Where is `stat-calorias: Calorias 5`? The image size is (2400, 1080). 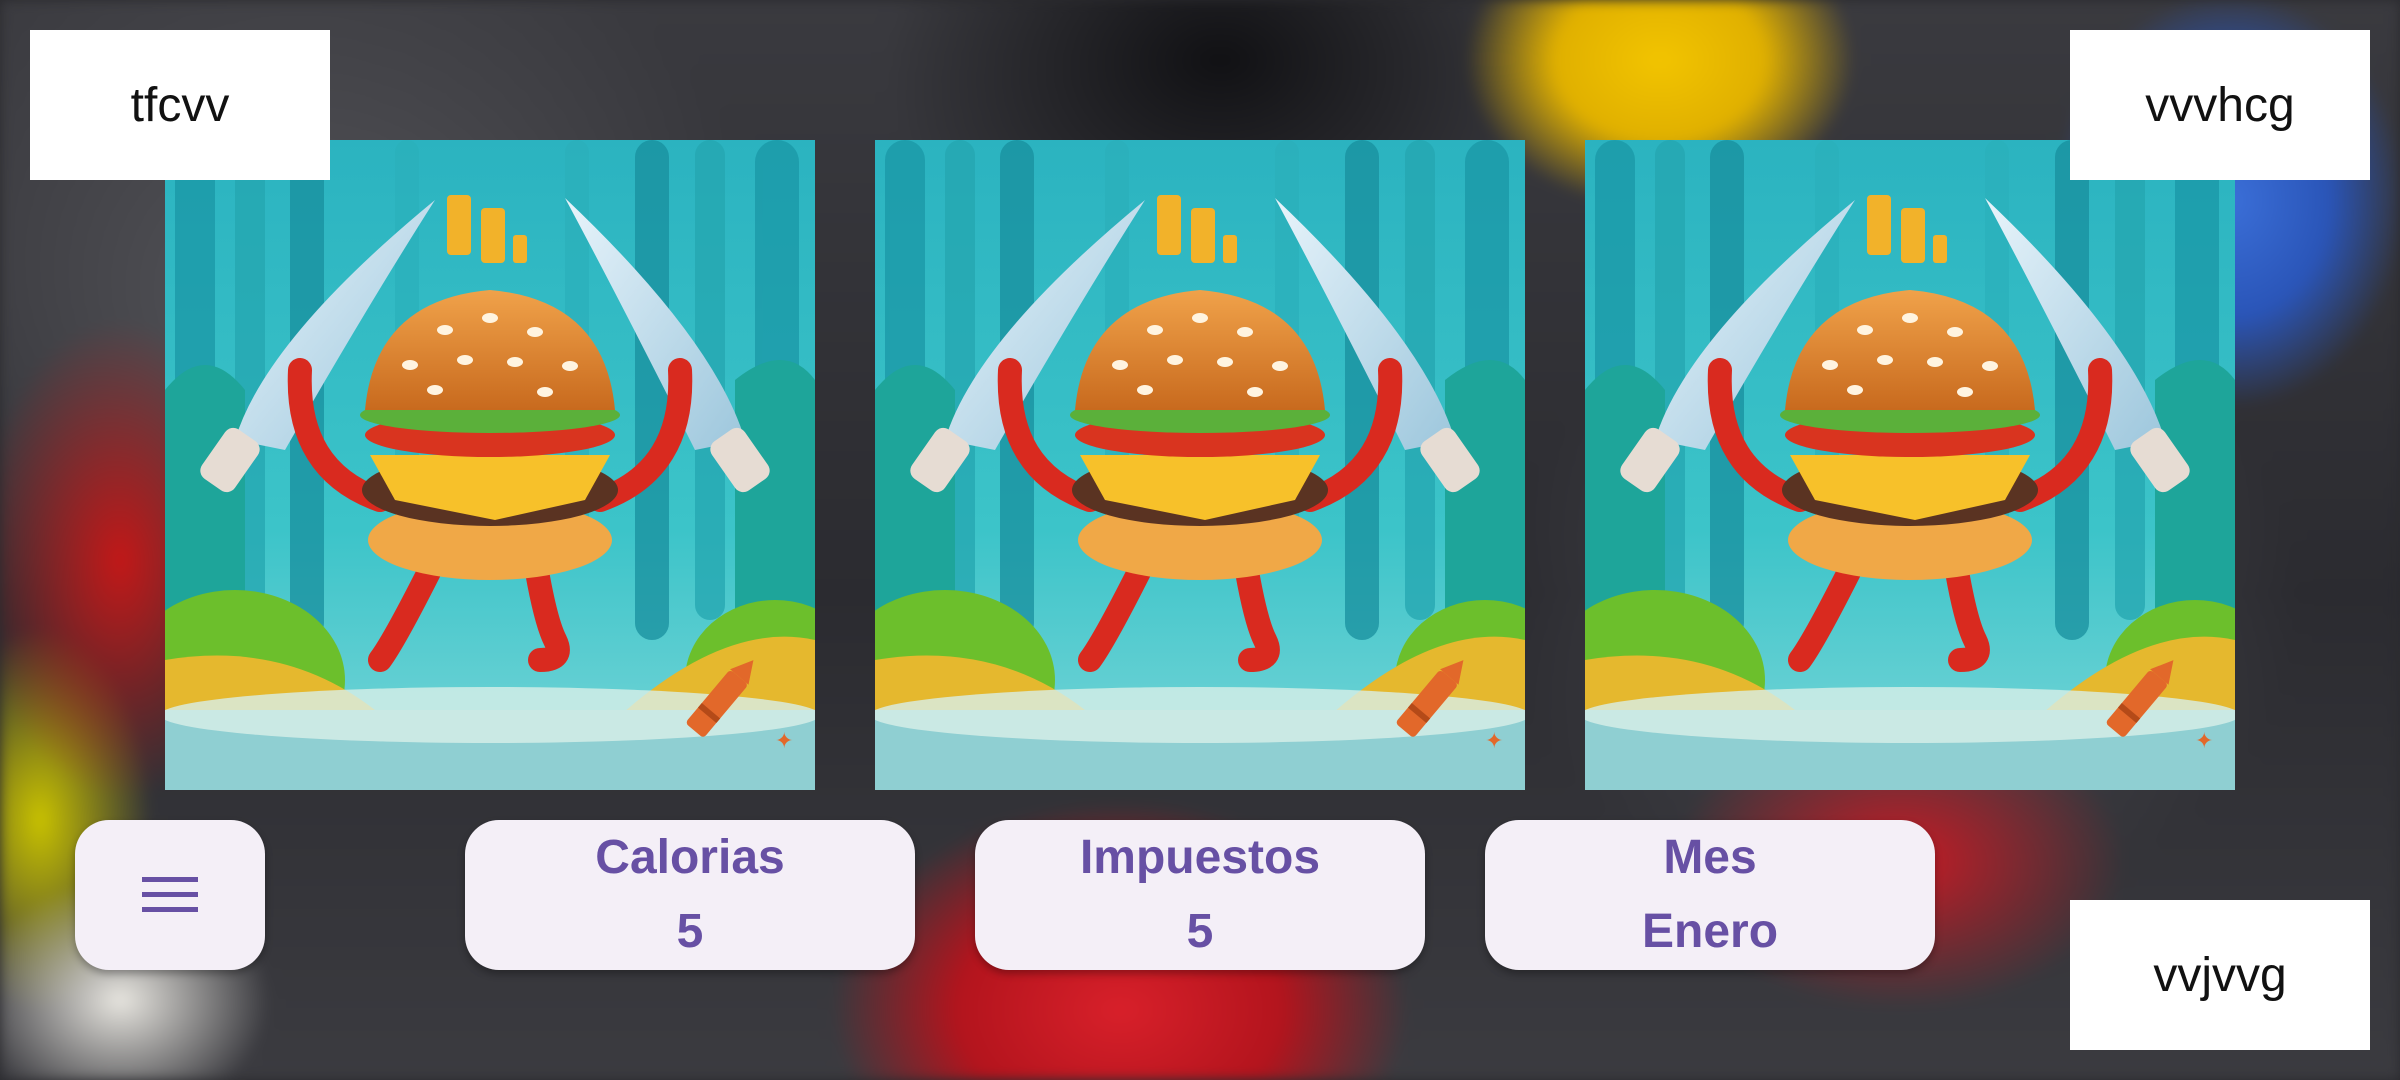
stat-calorias: Calorias 5 is located at coordinates (690, 895).